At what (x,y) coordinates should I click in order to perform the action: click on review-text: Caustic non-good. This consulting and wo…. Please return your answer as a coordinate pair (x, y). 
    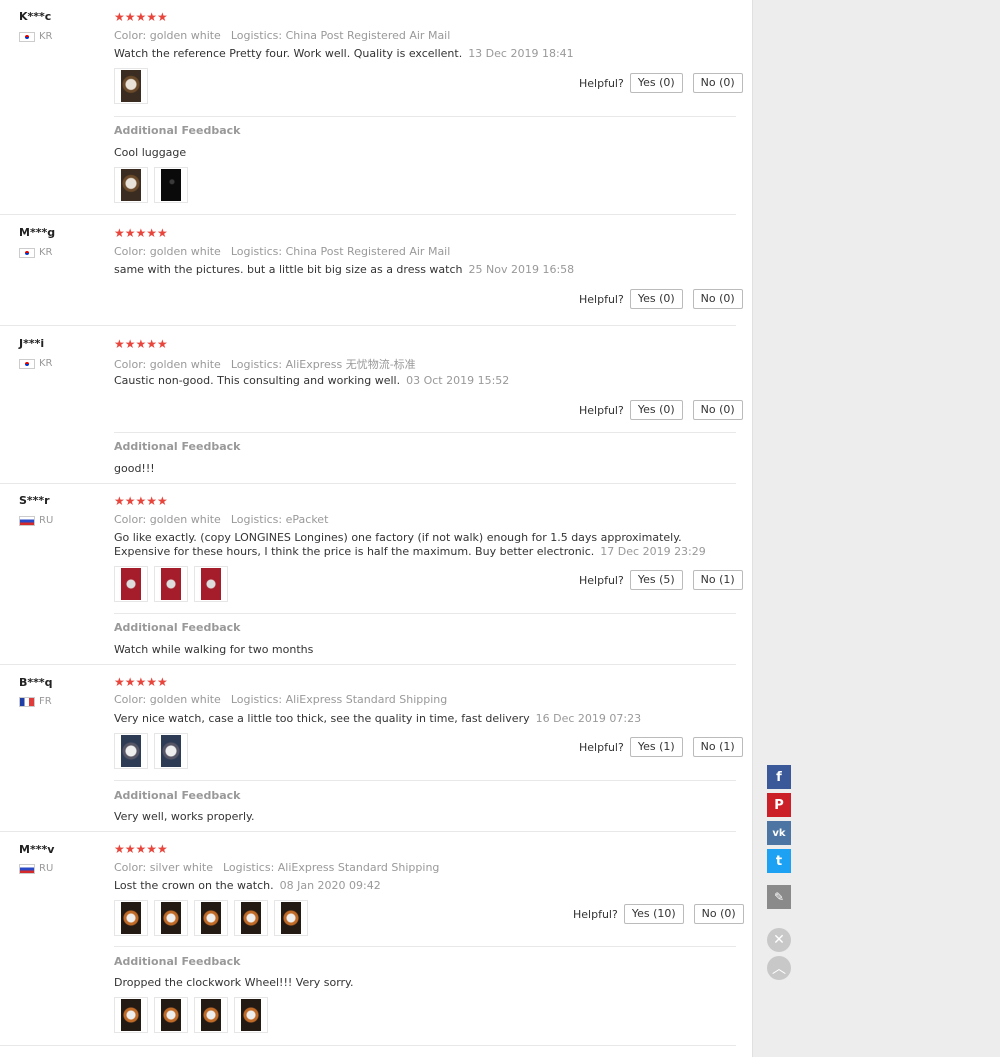
    Looking at the image, I should click on (257, 380).